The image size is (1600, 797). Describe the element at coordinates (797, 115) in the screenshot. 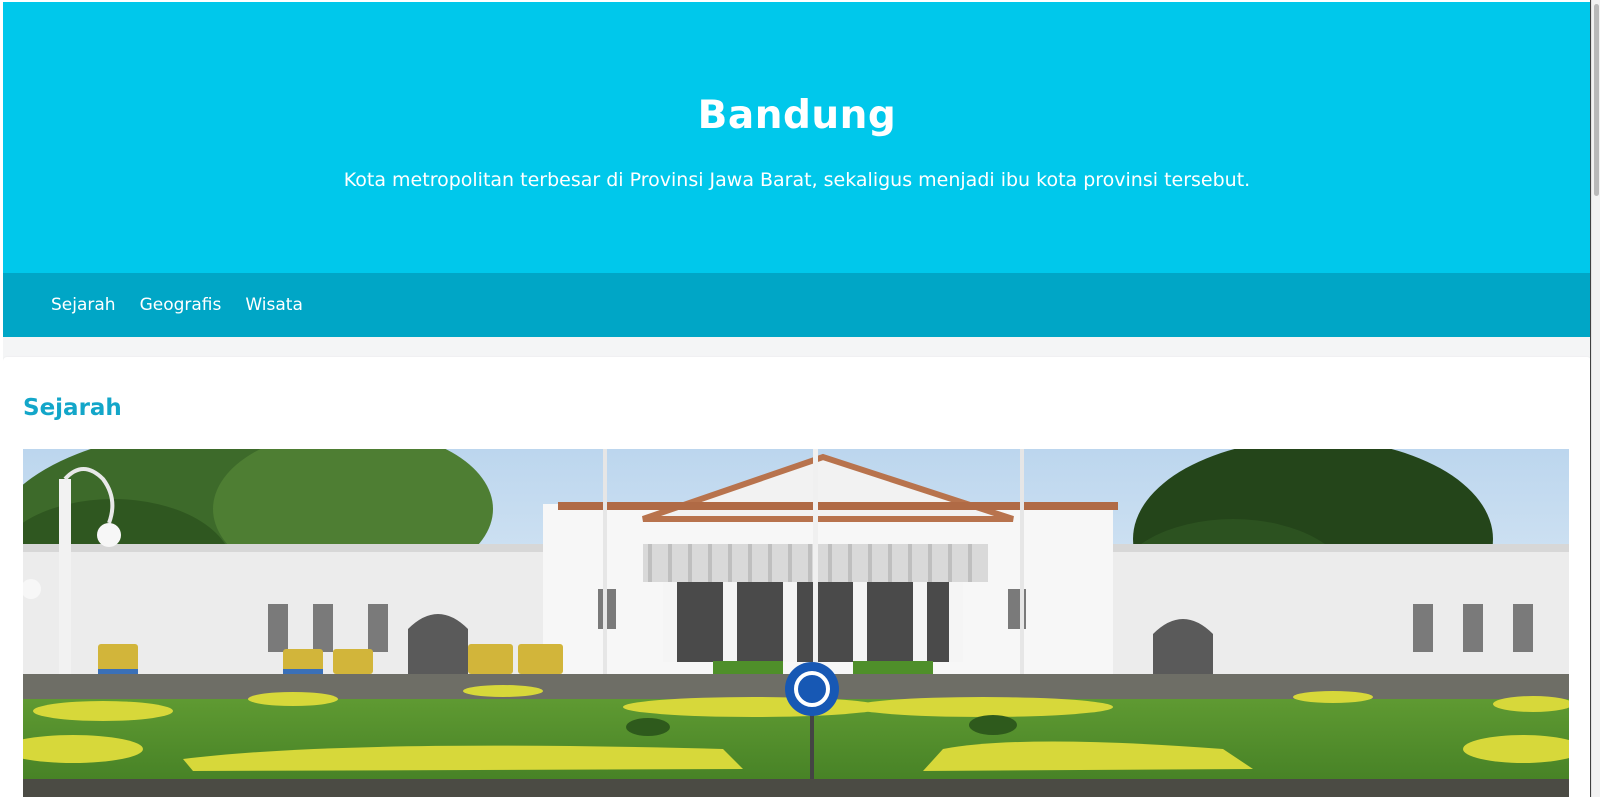

I see `page-title: Bandung` at that location.